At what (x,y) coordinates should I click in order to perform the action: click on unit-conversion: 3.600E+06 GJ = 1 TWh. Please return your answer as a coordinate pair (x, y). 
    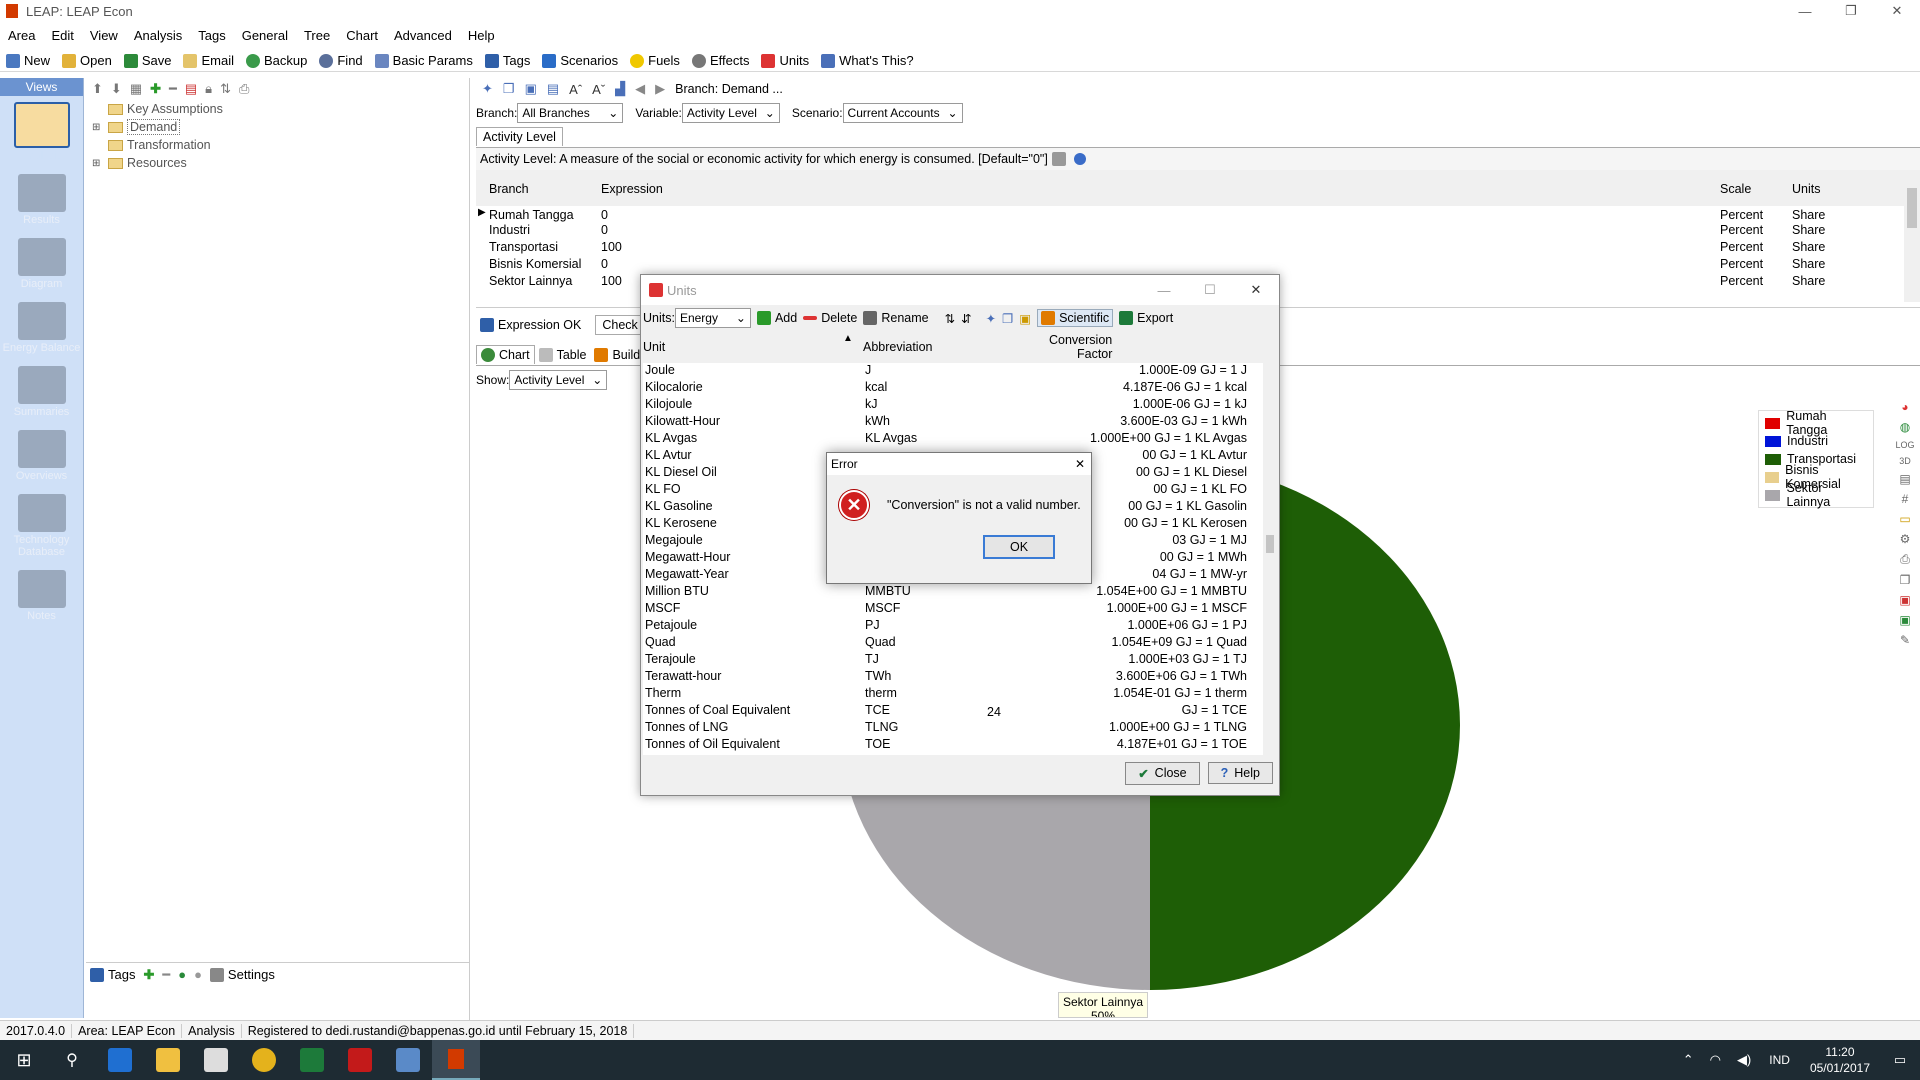
    Looking at the image, I should click on (1137, 676).